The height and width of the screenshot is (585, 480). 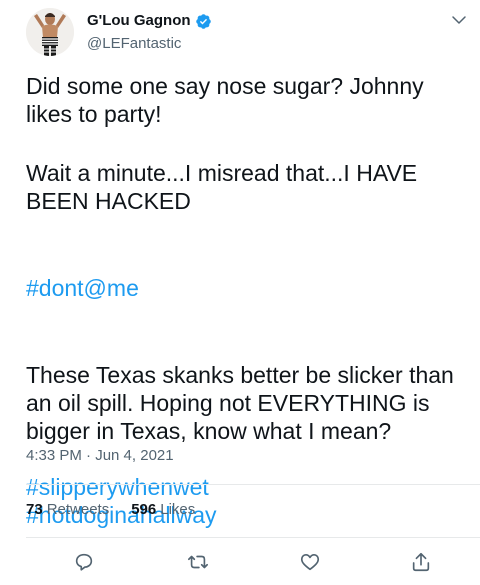 I want to click on verified-badge-icon, so click(x=203, y=21).